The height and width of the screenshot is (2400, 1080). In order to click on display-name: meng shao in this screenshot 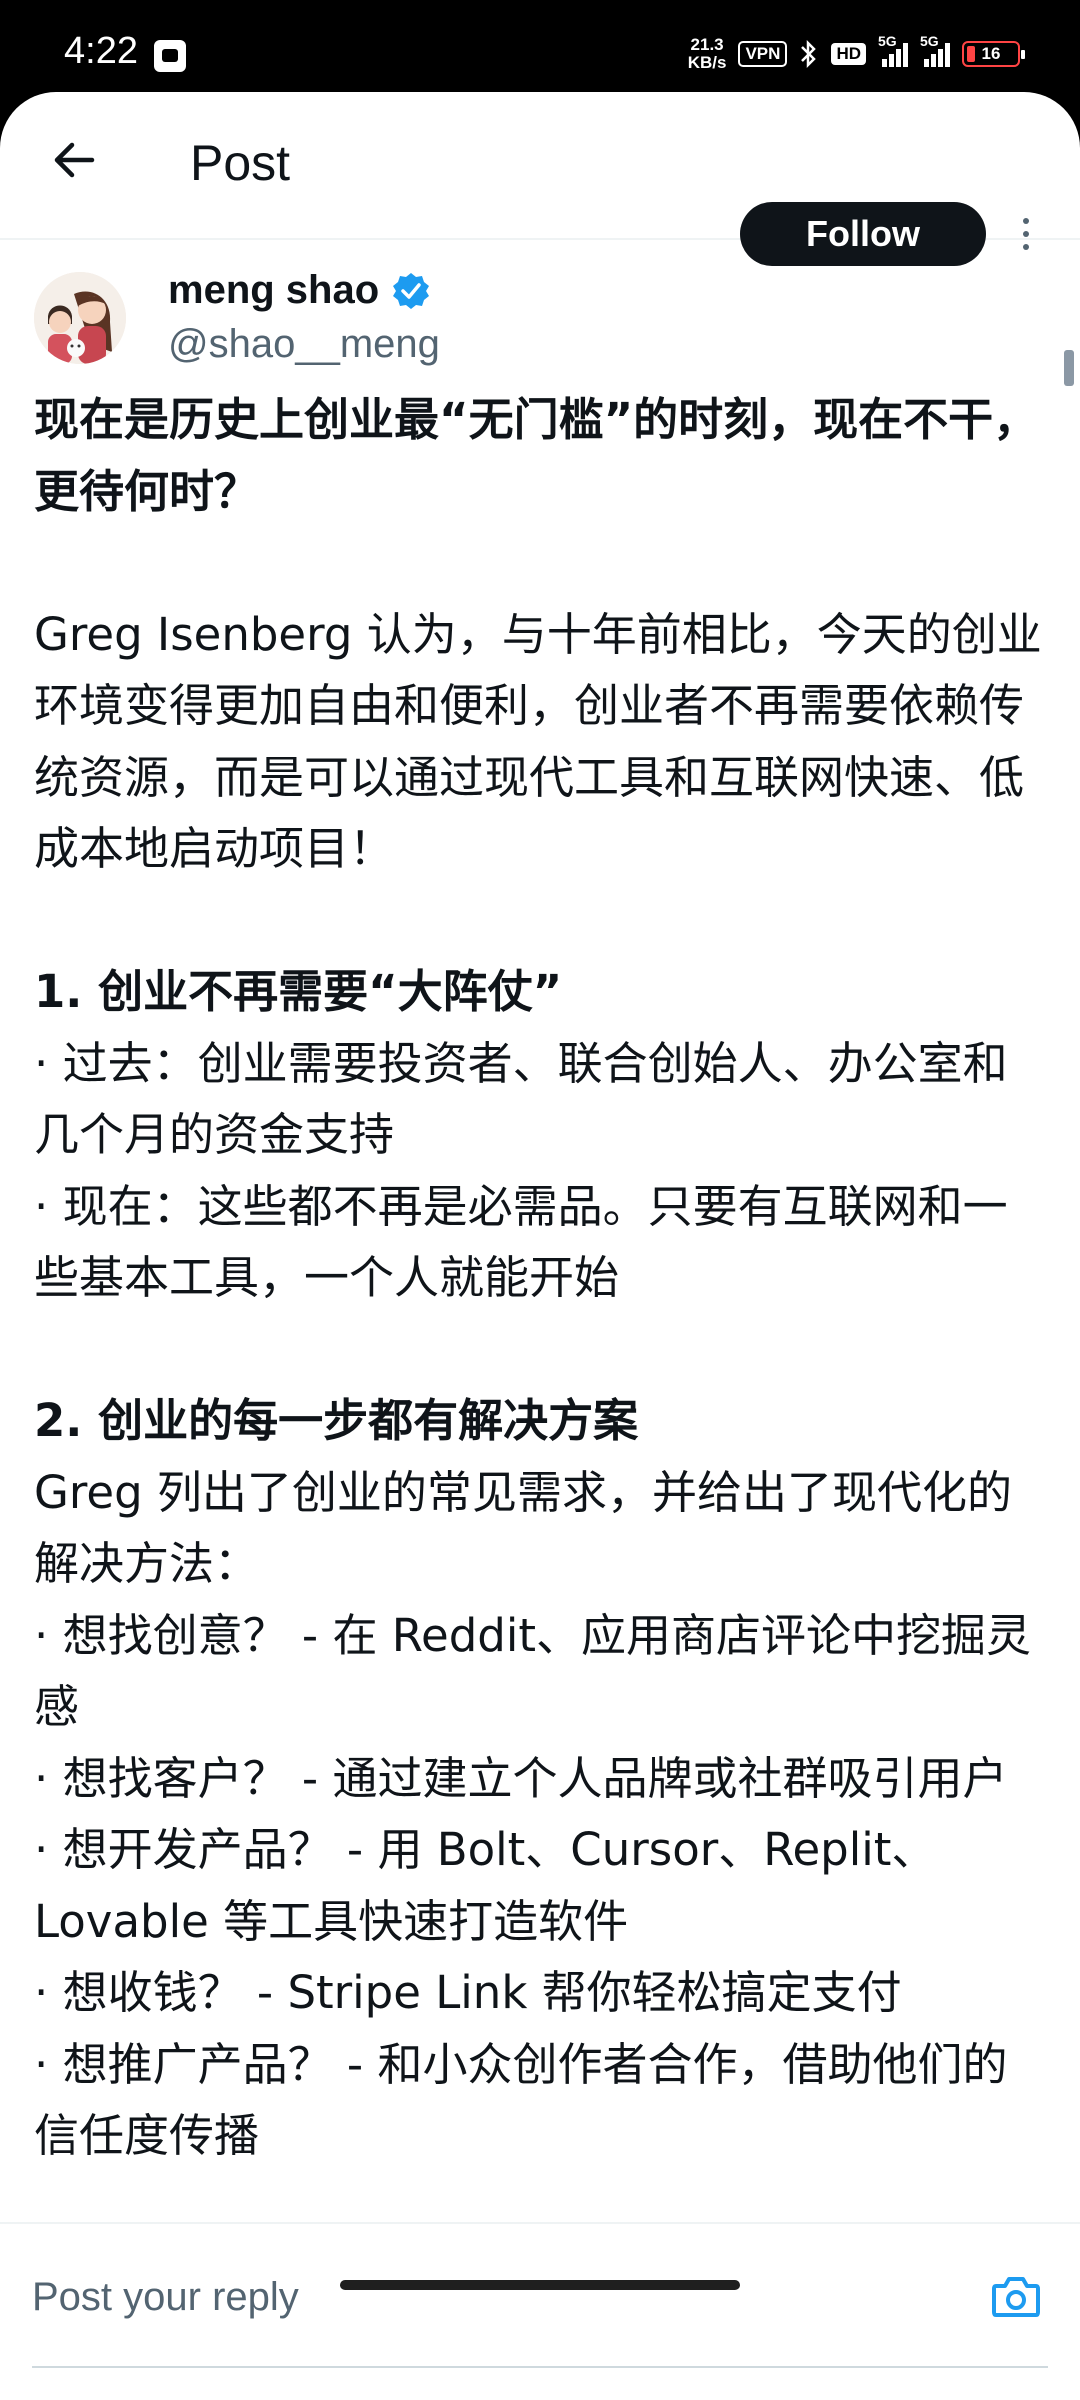, I will do `click(273, 290)`.